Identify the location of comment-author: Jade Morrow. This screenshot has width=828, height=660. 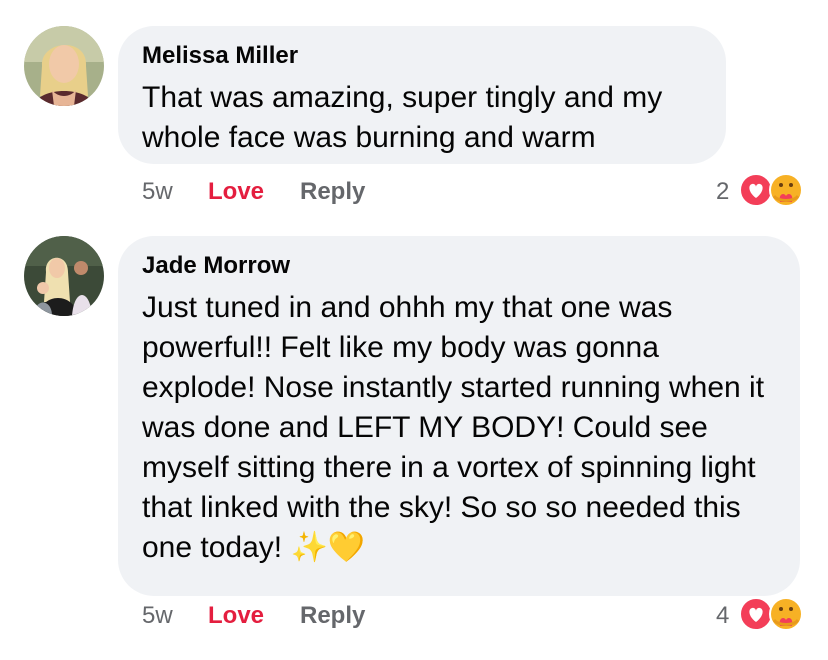
(459, 266).